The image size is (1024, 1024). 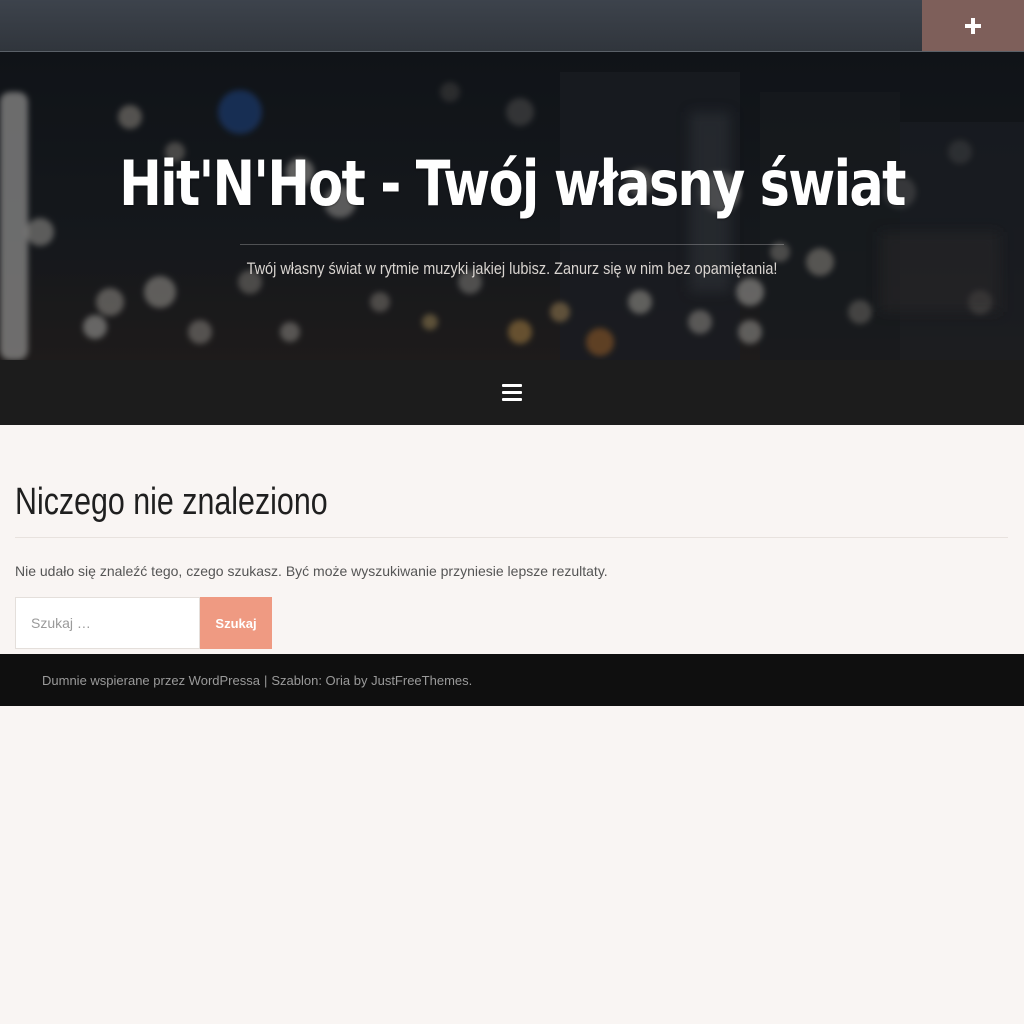 I want to click on search-button: Szukaj, so click(x=236, y=623).